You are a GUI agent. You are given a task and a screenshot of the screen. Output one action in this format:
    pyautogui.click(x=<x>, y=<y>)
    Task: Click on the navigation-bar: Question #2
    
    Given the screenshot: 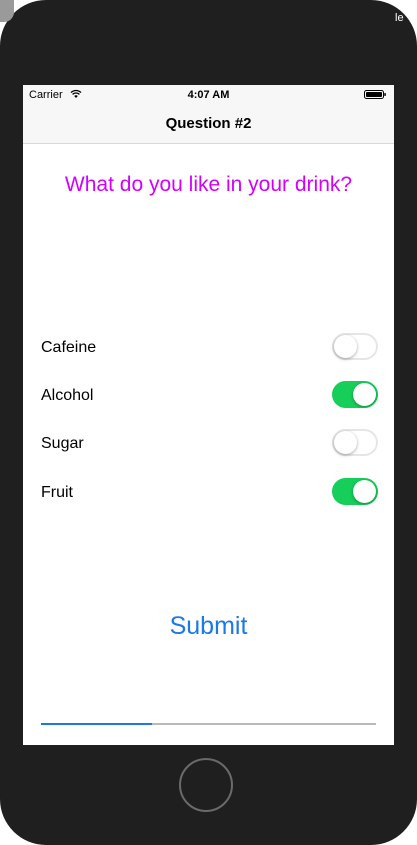 What is the action you would take?
    pyautogui.click(x=208, y=124)
    